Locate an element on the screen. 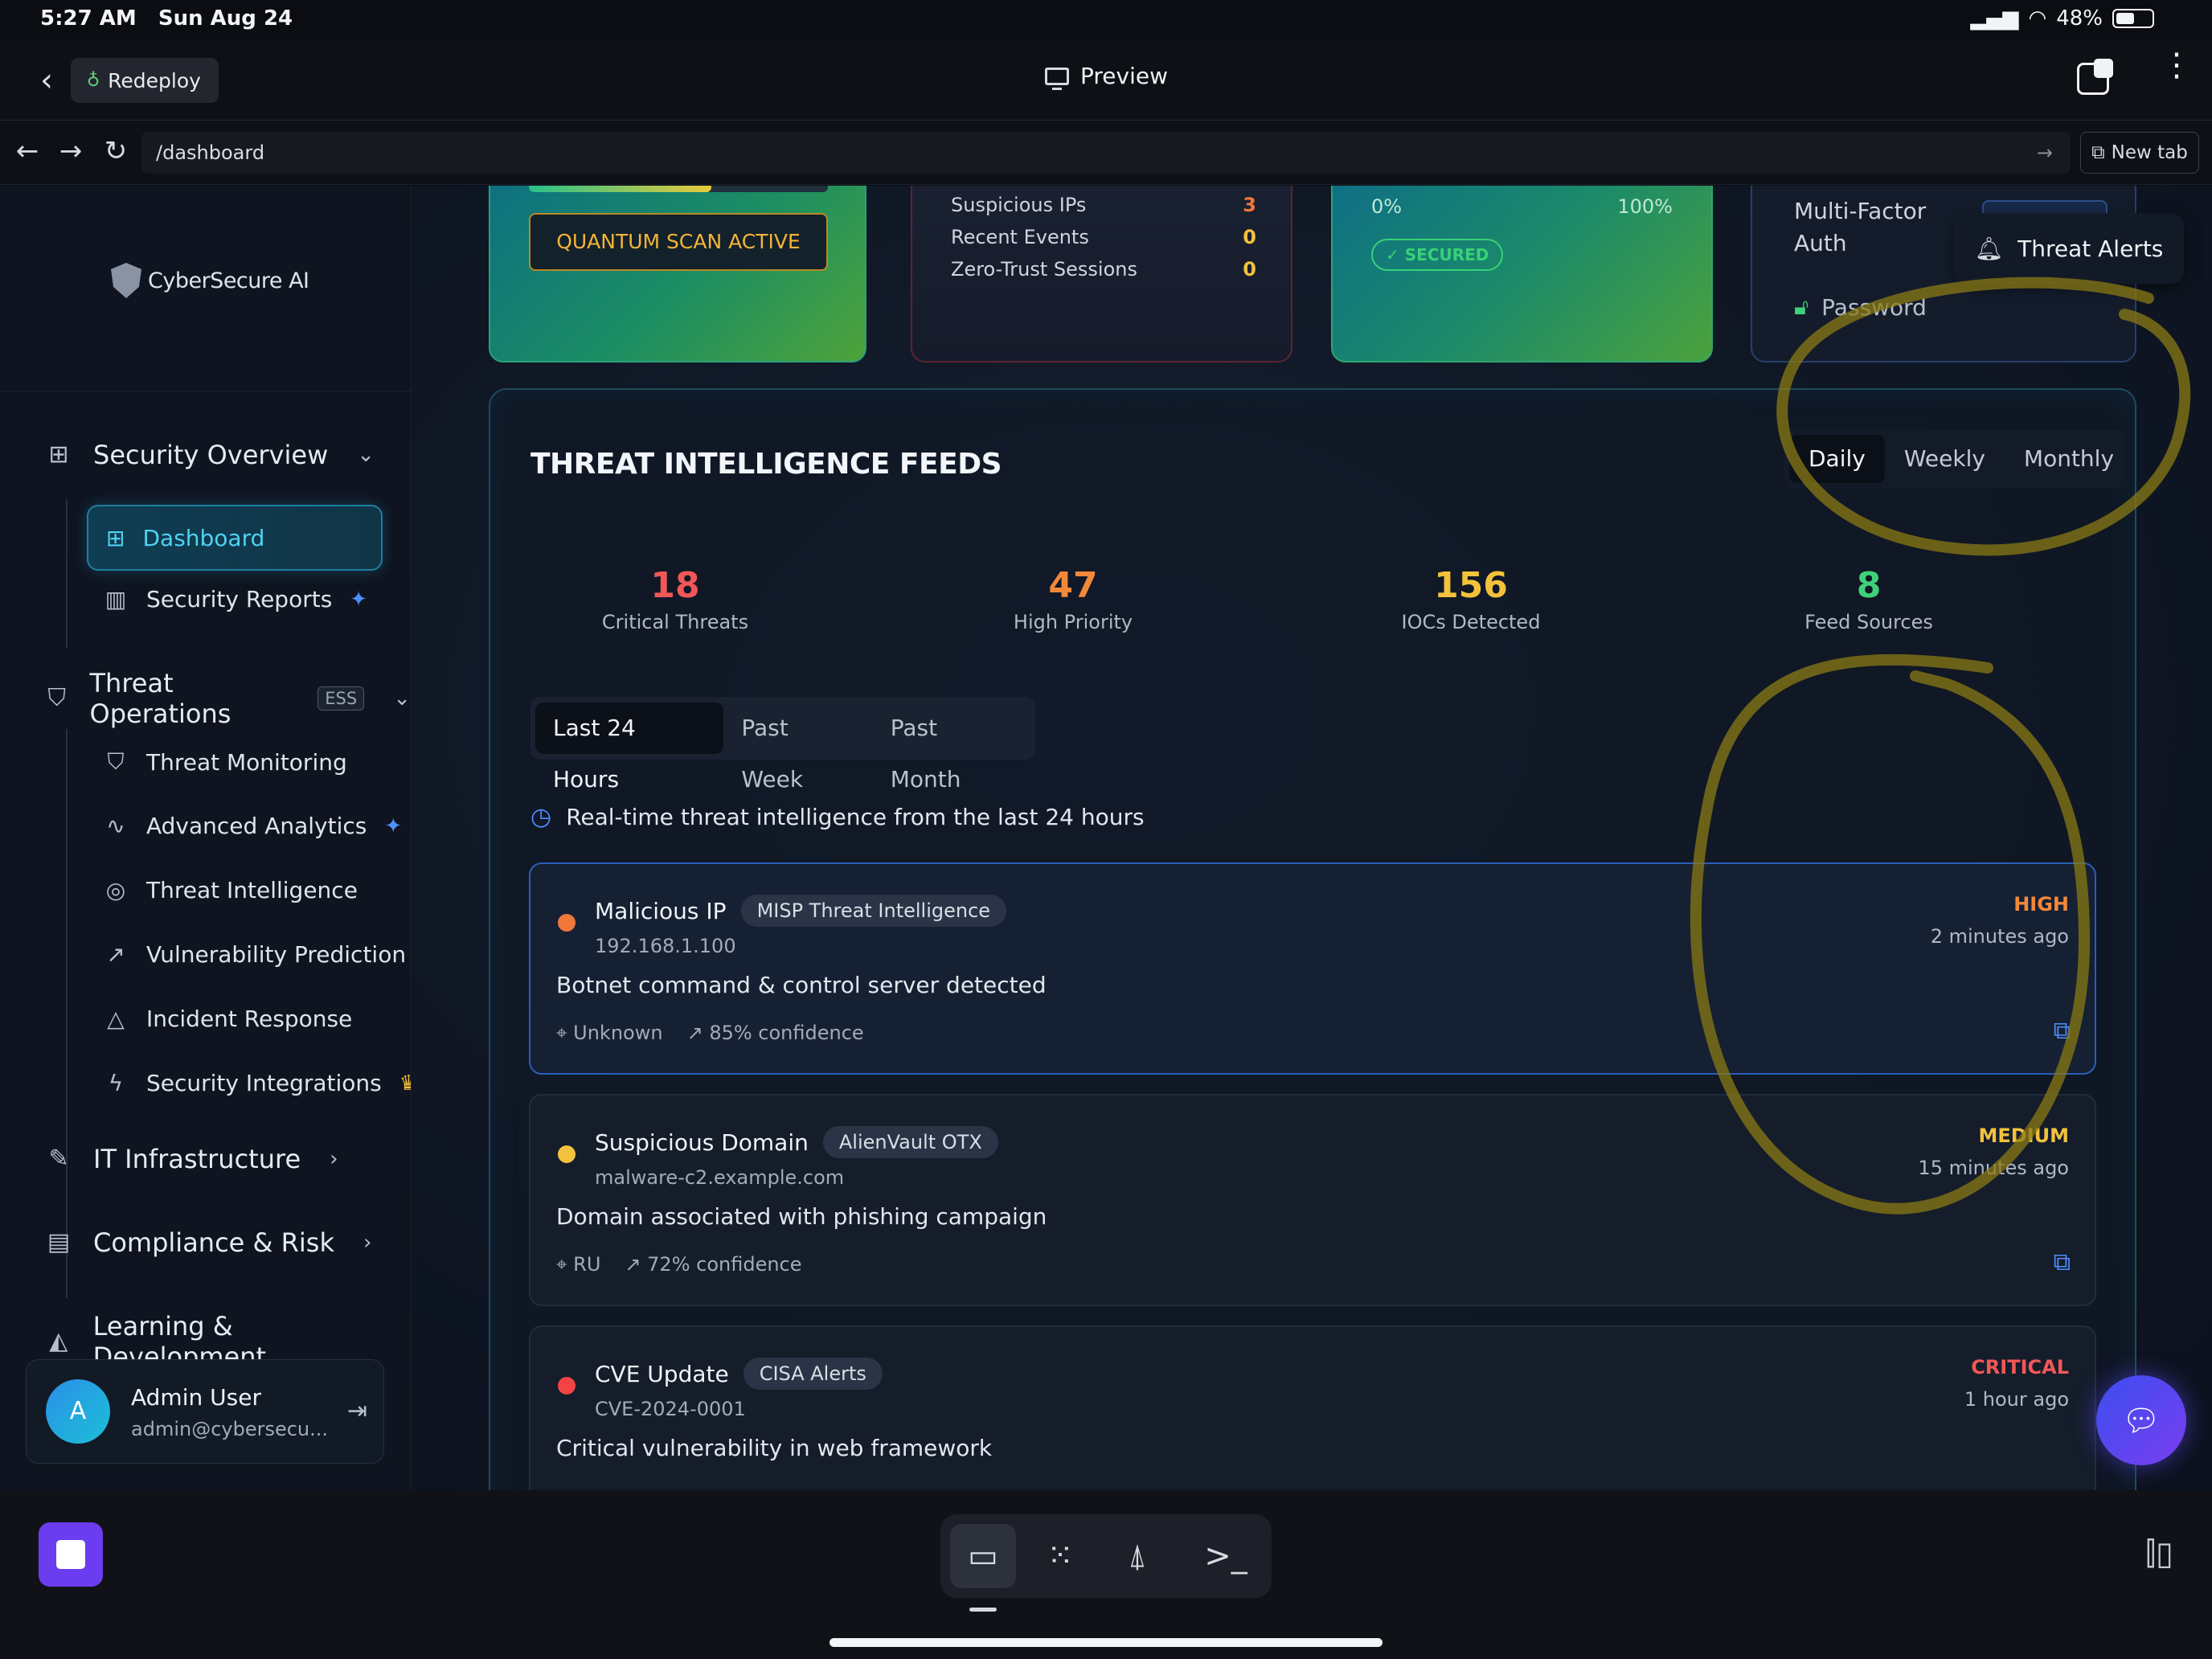 Image resolution: width=2212 pixels, height=1659 pixels. reload-icon: ↻ is located at coordinates (116, 151).